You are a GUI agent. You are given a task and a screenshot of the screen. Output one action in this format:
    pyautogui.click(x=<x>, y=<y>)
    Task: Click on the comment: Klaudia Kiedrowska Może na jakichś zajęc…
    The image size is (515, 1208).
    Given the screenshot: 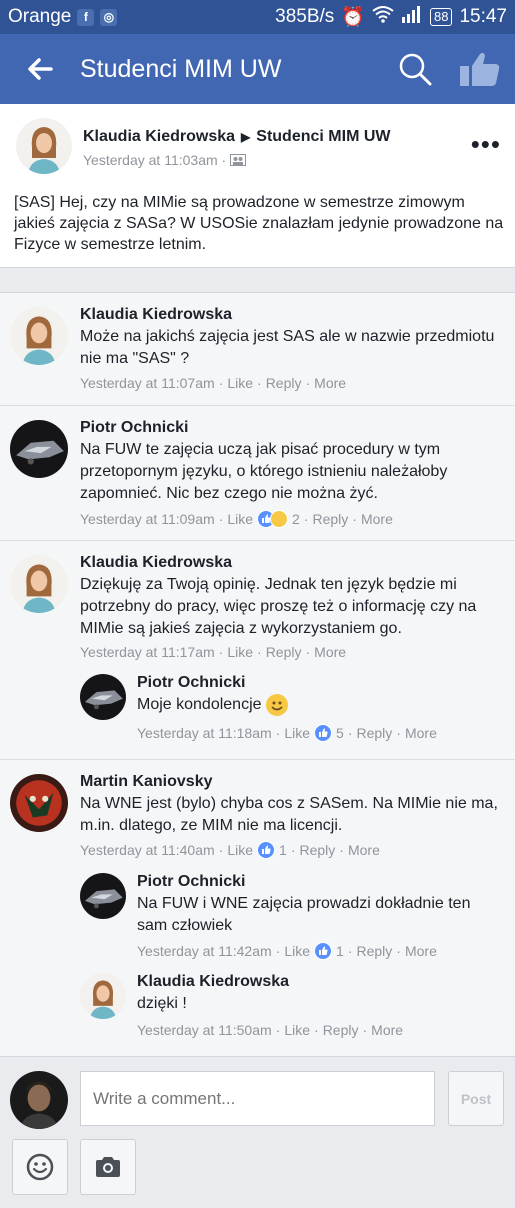 What is the action you would take?
    pyautogui.click(x=257, y=349)
    